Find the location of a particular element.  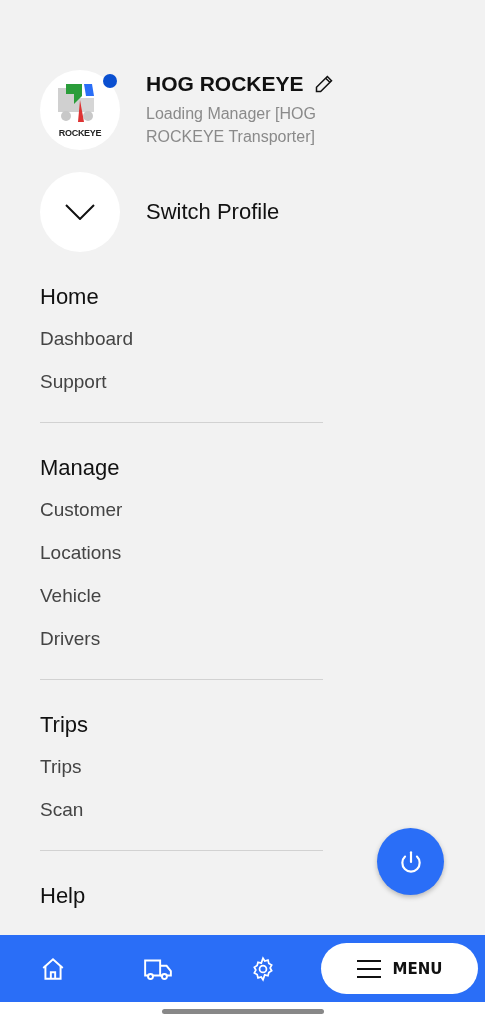

menu-icon is located at coordinates (368, 968).